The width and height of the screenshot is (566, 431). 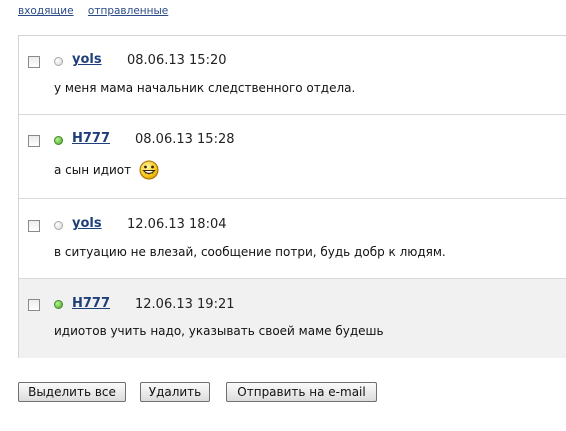 I want to click on tab-inbox: входящие, so click(x=46, y=11).